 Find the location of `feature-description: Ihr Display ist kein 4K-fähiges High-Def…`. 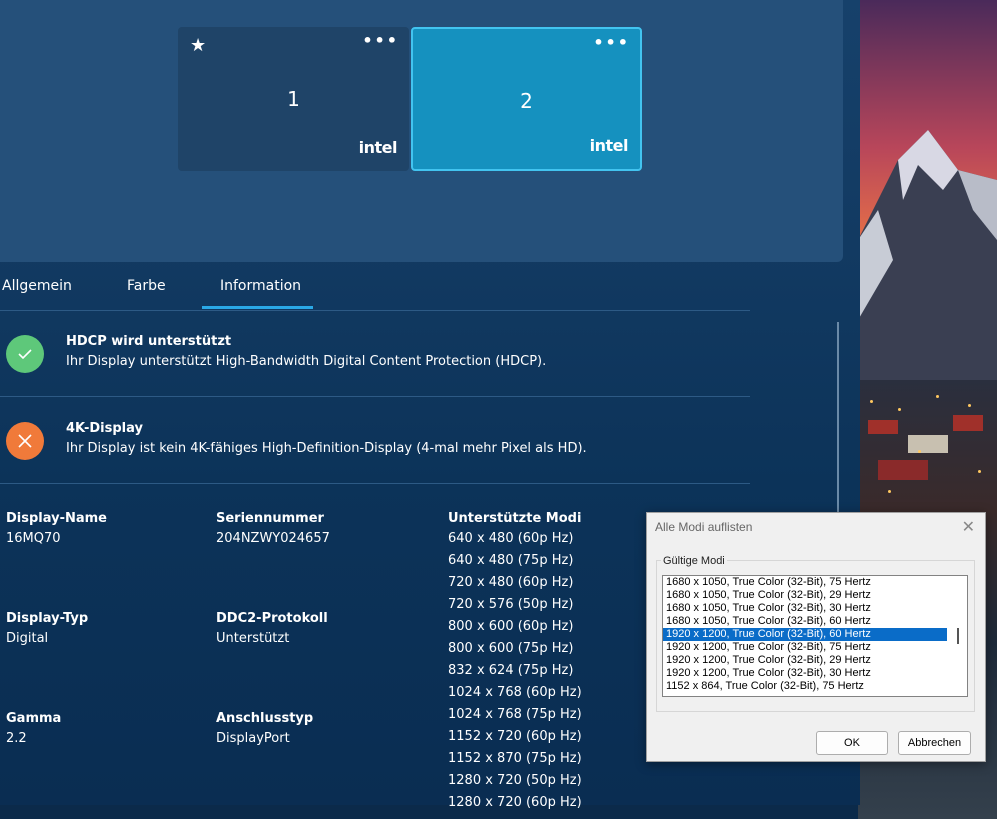

feature-description: Ihr Display ist kein 4K-fähiges High-Def… is located at coordinates (326, 448).